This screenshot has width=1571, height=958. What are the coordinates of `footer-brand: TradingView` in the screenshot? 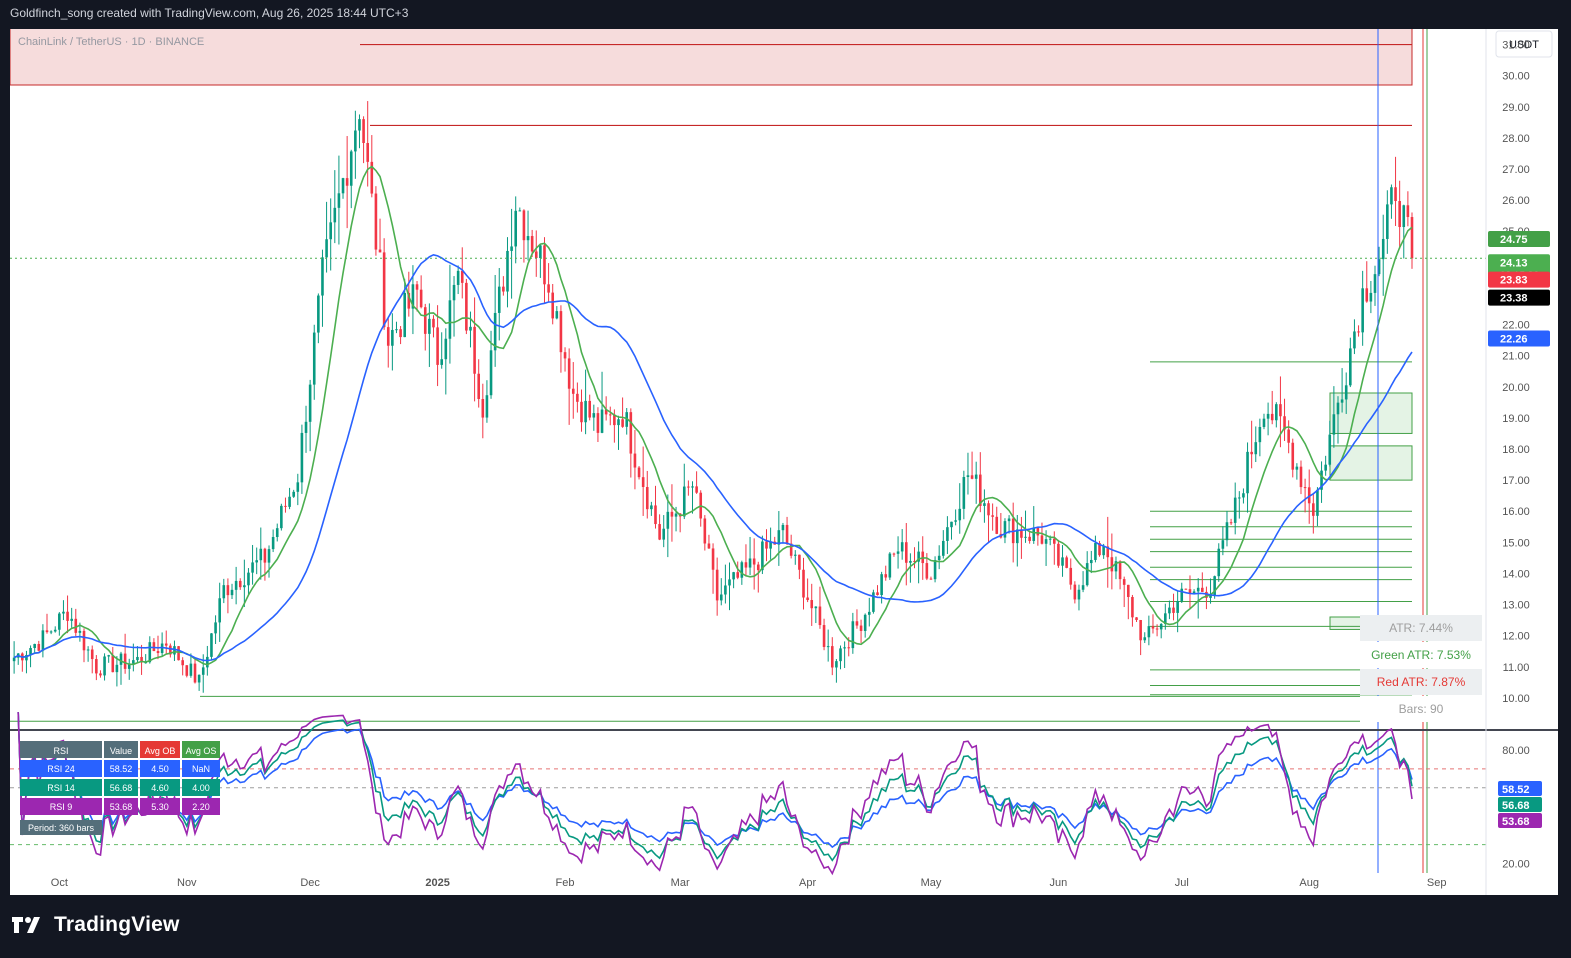 It's located at (95, 925).